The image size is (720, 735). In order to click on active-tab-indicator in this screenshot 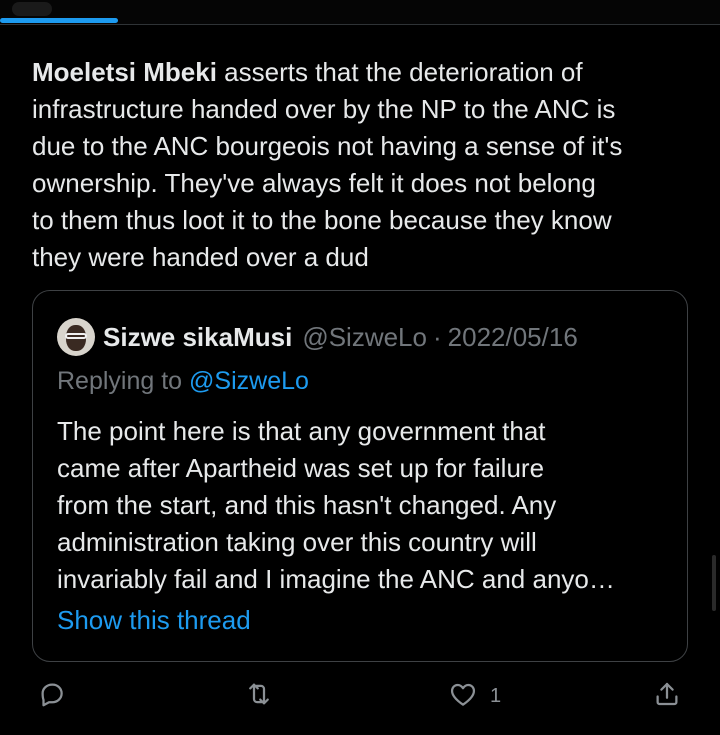, I will do `click(59, 20)`.